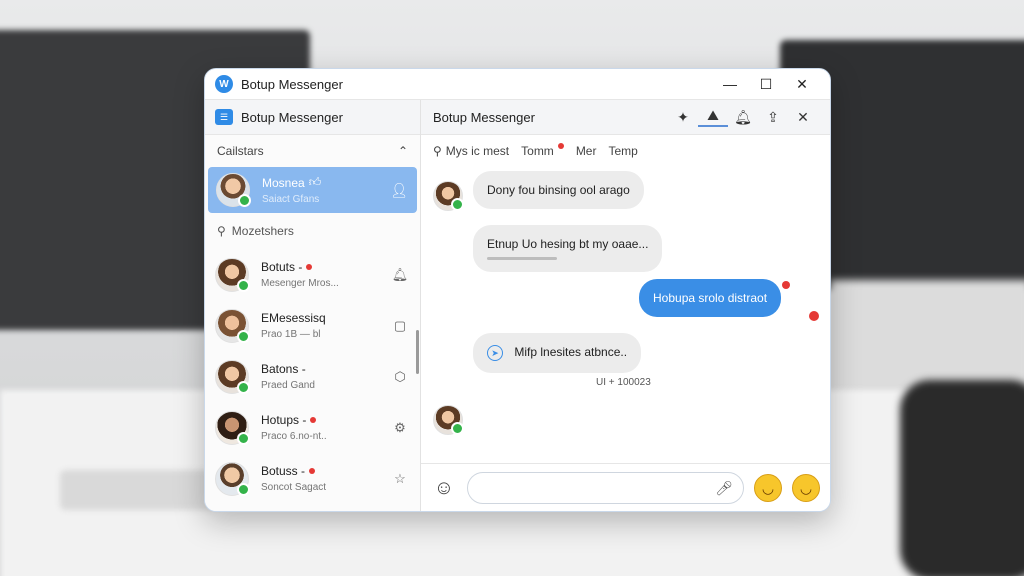 The height and width of the screenshot is (576, 1024). Describe the element at coordinates (597, 488) in the screenshot. I see `message-input` at that location.